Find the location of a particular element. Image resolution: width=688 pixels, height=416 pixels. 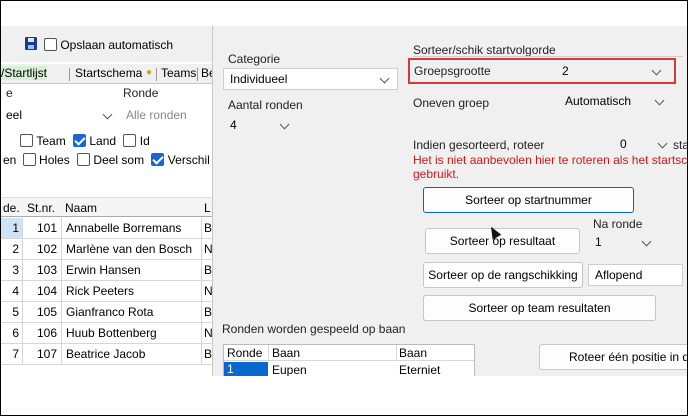

row-startnr: 106 is located at coordinates (46, 333).